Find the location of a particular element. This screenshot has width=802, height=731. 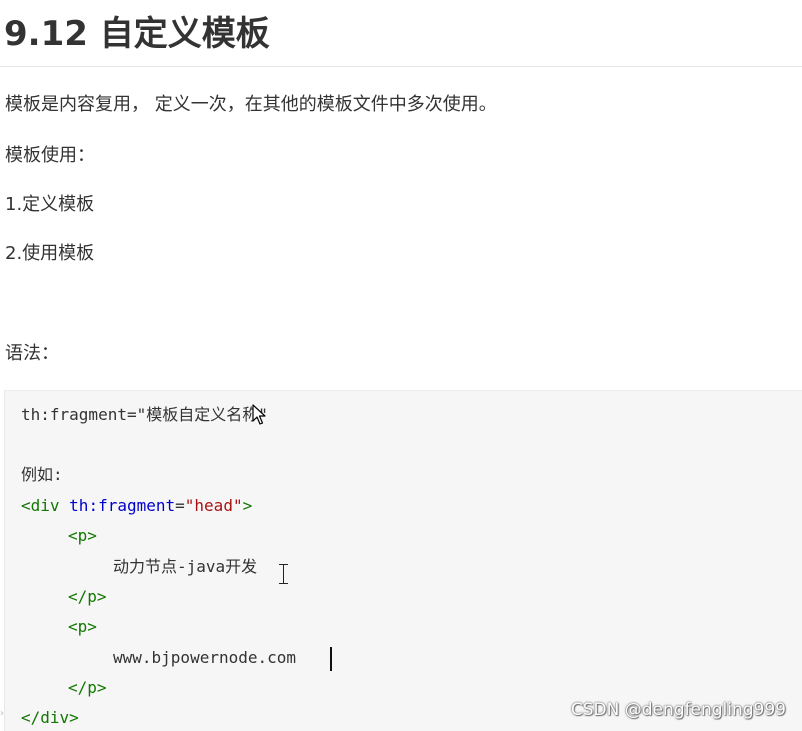

heading-divider is located at coordinates (401, 66).